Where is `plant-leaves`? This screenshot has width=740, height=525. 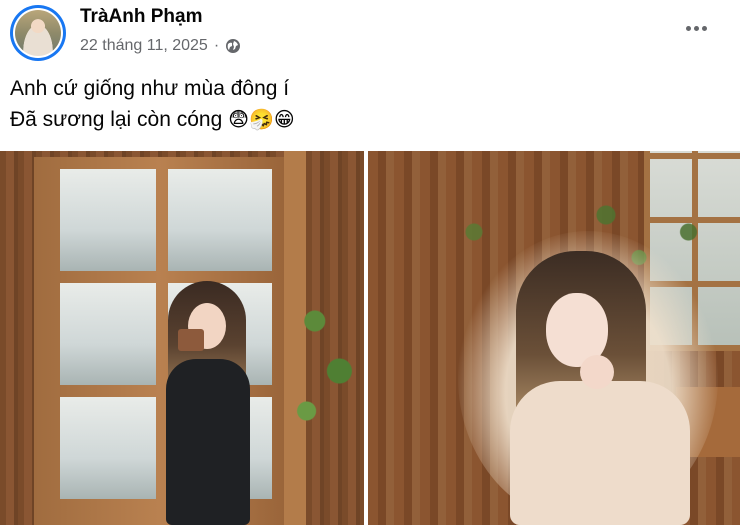 plant-leaves is located at coordinates (323, 361).